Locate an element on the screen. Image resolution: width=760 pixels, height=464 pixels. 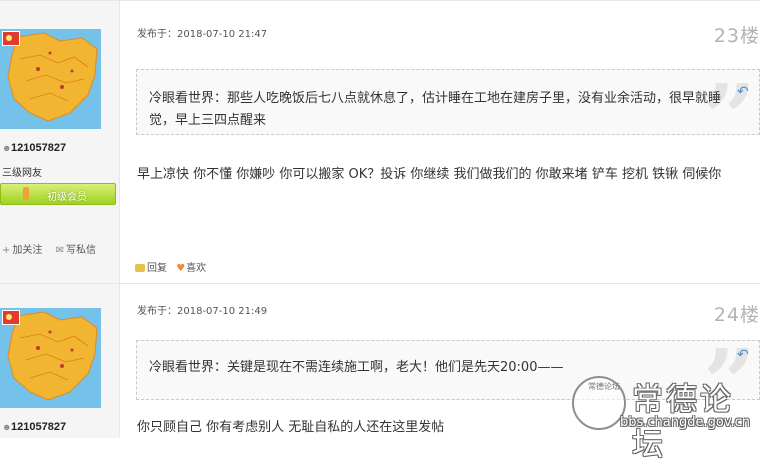
watermark-url: bbs.changde.gov.cn is located at coordinates (685, 422).